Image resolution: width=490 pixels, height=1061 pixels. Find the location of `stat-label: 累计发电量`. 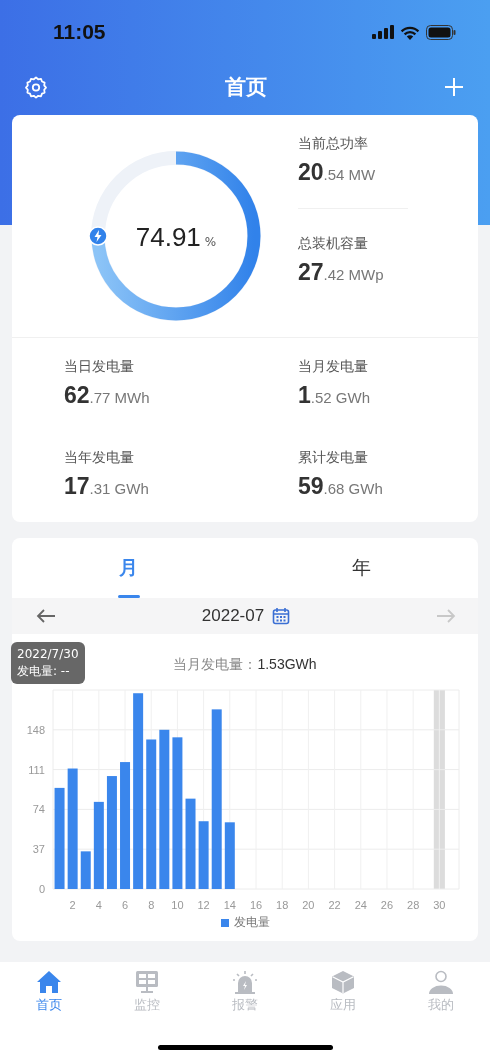

stat-label: 累计发电量 is located at coordinates (333, 458).